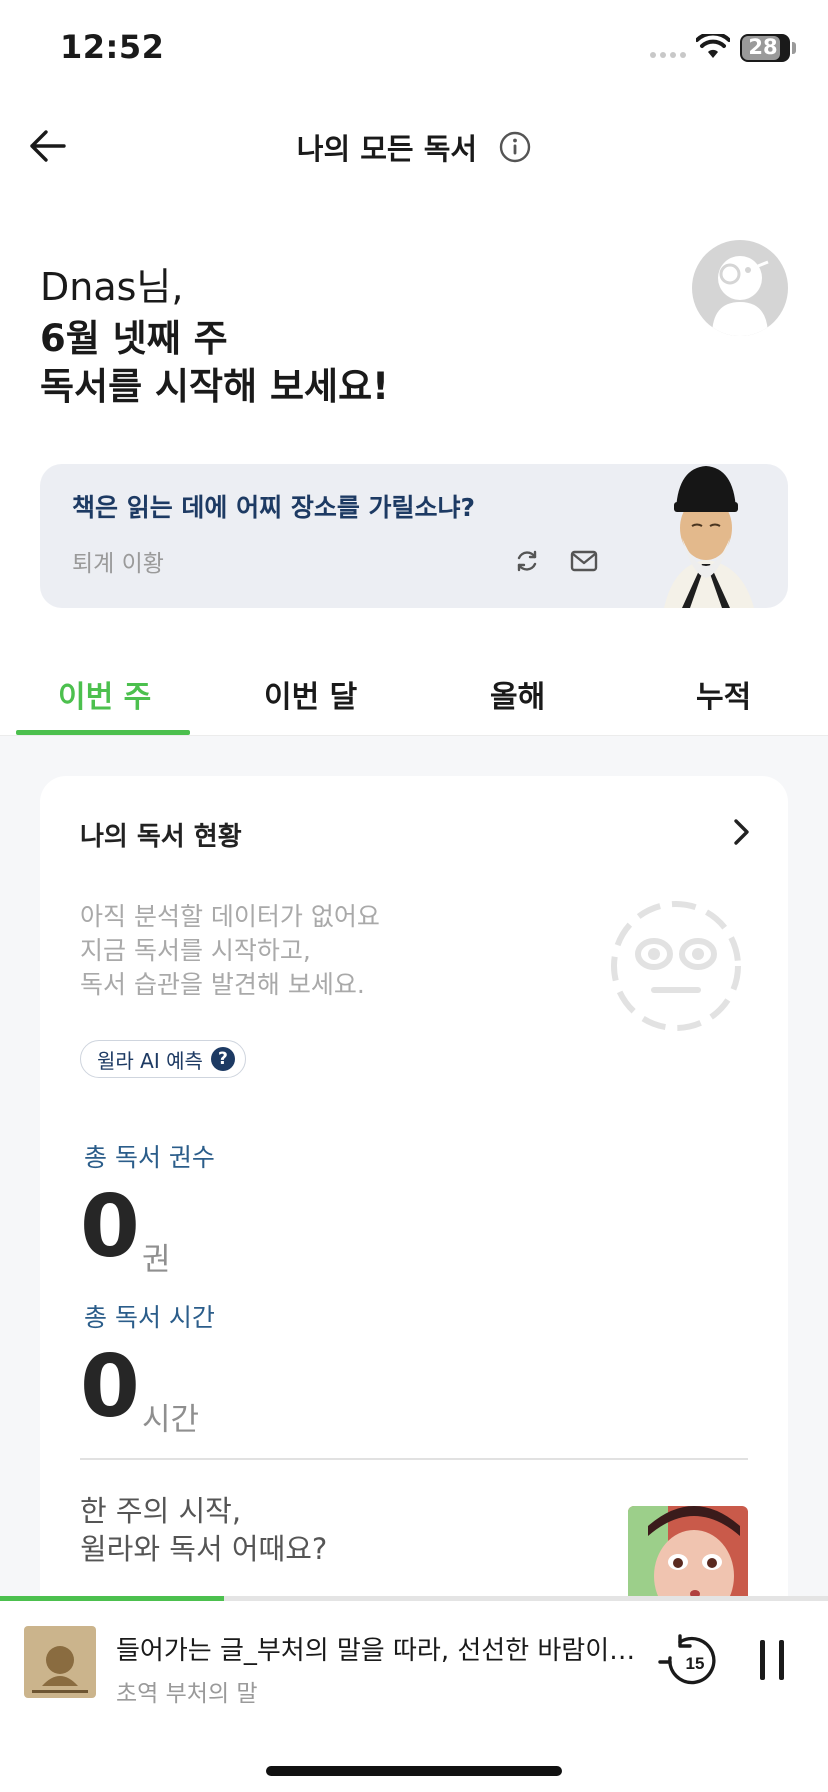 The image size is (828, 1792). I want to click on empty-state-line: 아직 분석할 데이터가 없어요, so click(230, 916).